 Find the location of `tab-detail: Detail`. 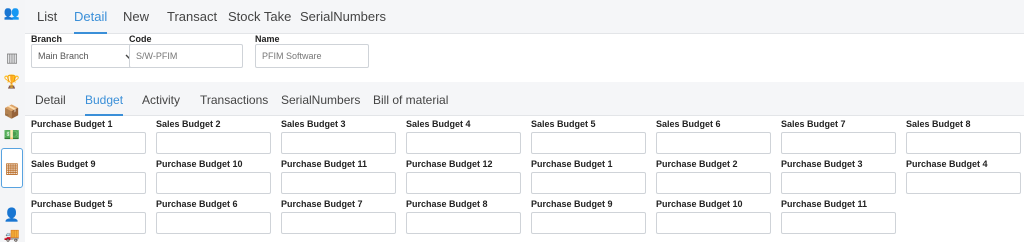

tab-detail: Detail is located at coordinates (91, 21).